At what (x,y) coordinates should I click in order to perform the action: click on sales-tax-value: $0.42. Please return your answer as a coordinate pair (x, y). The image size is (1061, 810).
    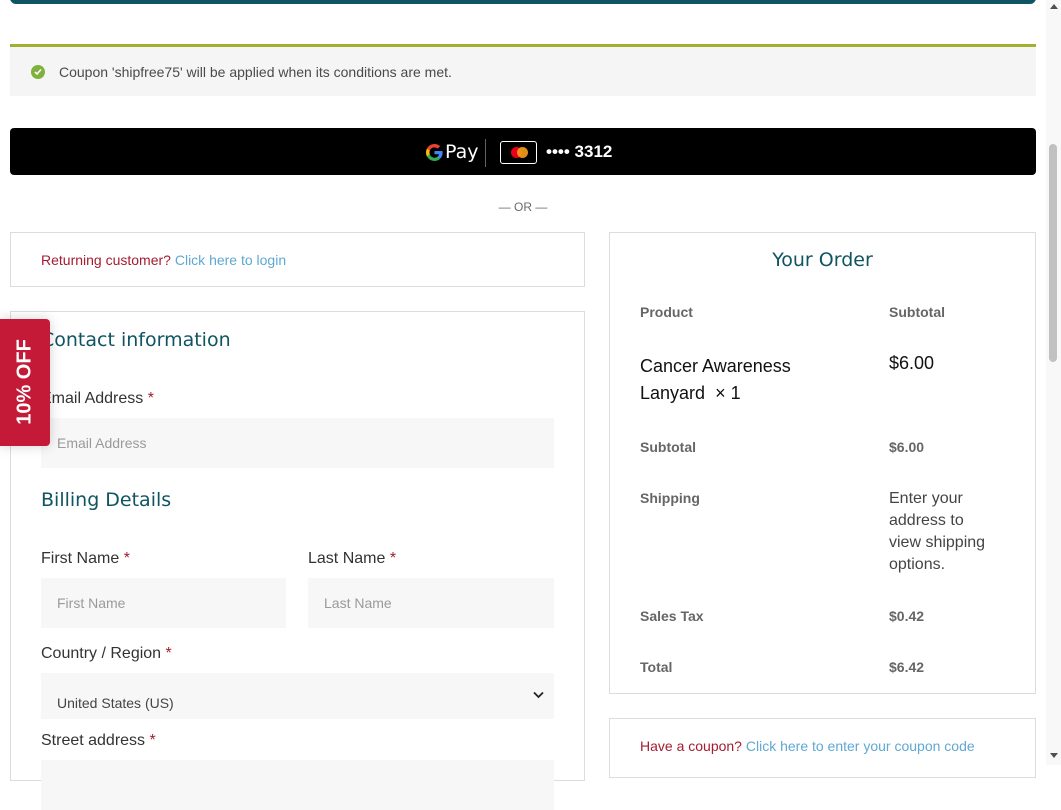
    Looking at the image, I should click on (907, 616).